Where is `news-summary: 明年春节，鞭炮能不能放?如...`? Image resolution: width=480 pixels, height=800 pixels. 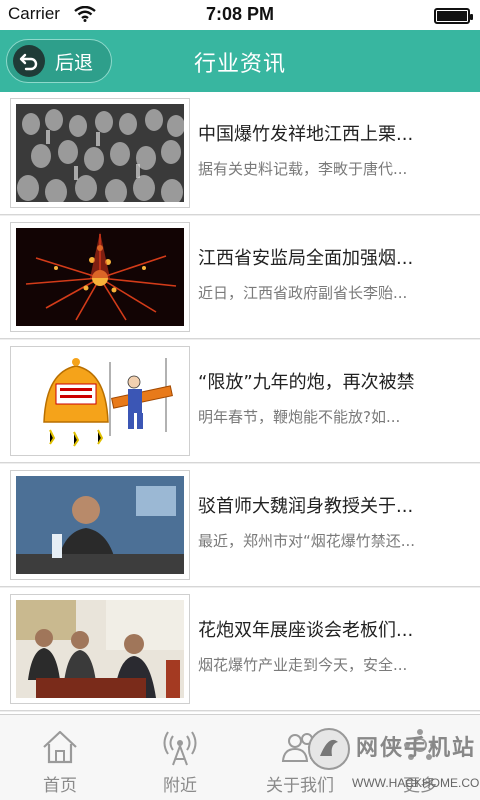
news-summary: 明年春节，鞭炮能不能放?如... is located at coordinates (299, 417).